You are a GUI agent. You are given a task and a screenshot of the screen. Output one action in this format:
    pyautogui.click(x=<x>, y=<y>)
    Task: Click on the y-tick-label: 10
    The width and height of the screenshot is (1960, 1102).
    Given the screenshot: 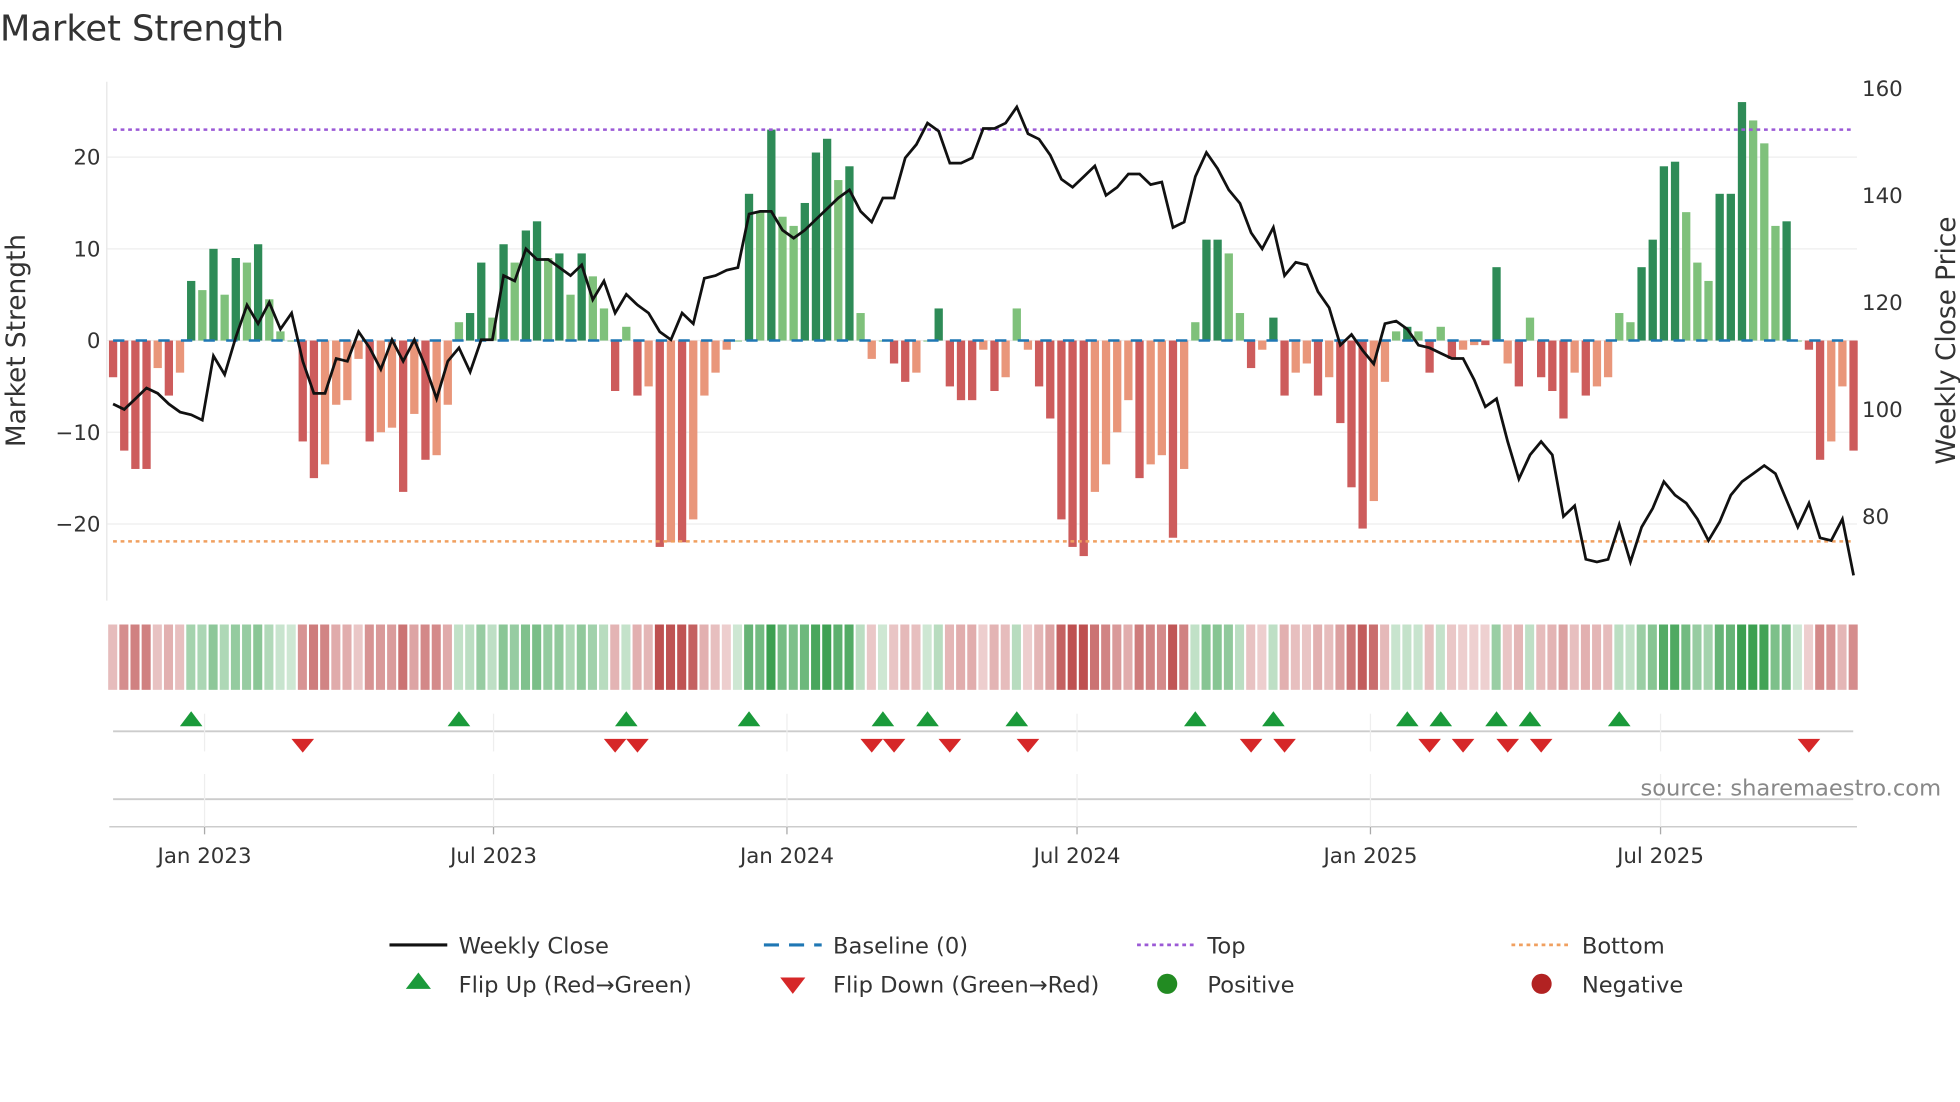 What is the action you would take?
    pyautogui.click(x=86, y=249)
    